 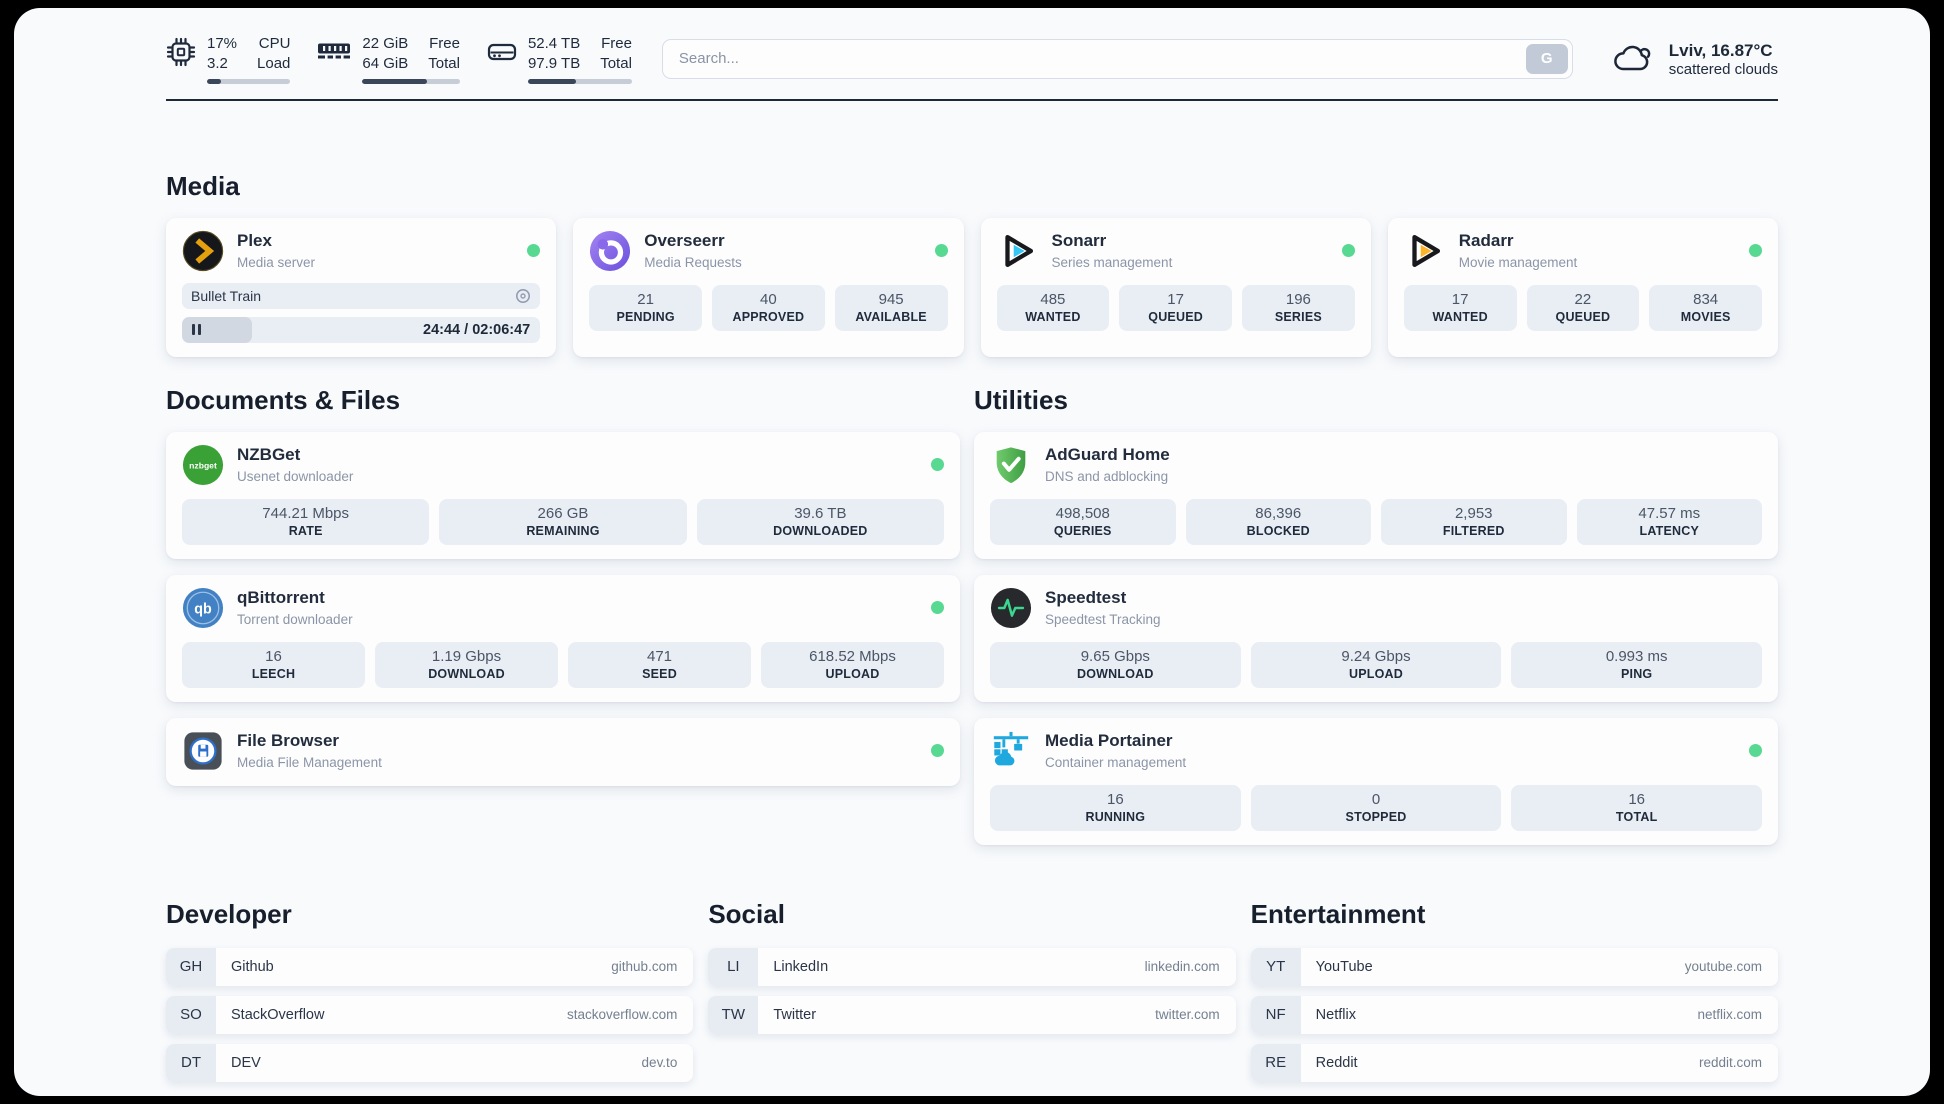 What do you see at coordinates (659, 664) in the screenshot?
I see `stat-box: 471 SEED` at bounding box center [659, 664].